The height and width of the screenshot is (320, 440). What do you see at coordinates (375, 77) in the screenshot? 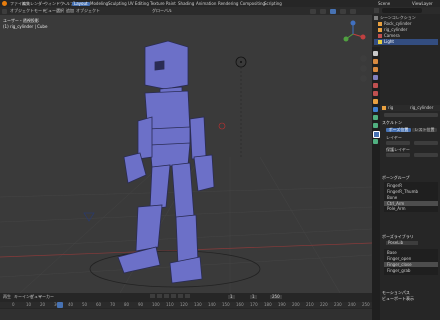
I see `view-layer-tab-icon` at bounding box center [375, 77].